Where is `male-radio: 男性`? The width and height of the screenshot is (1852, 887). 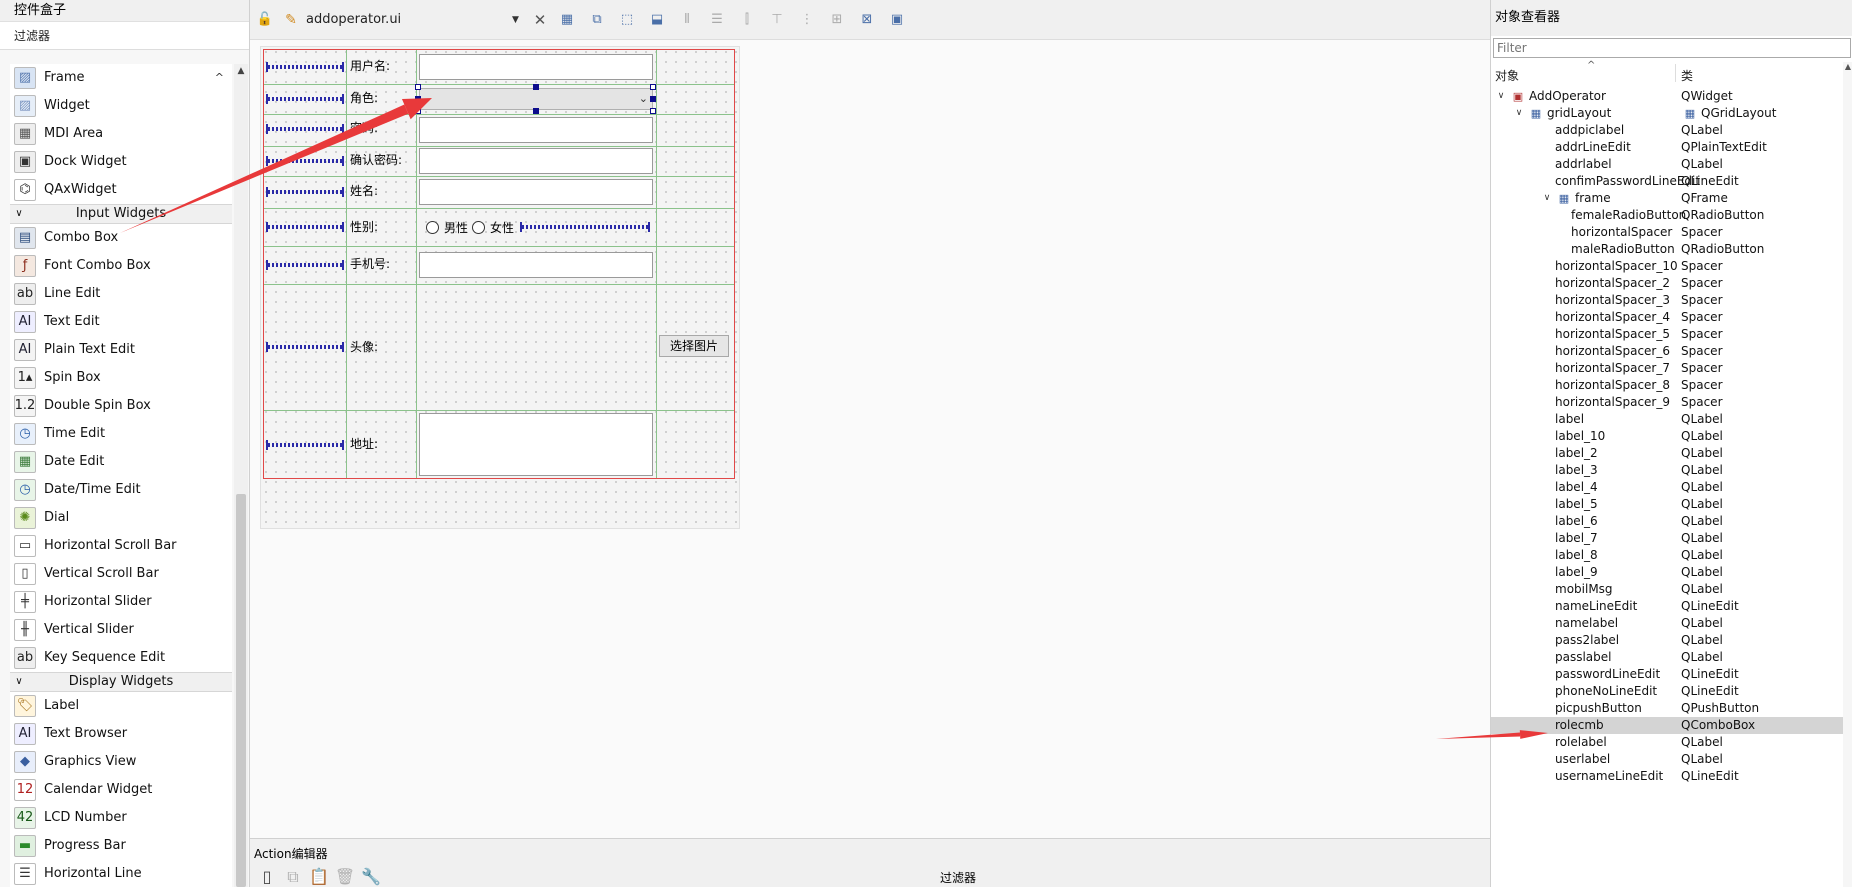 male-radio: 男性 is located at coordinates (447, 227).